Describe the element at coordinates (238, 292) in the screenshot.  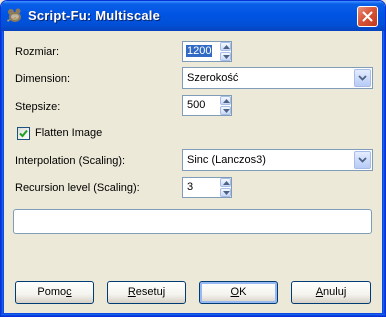
I see `ok-button: OK` at that location.